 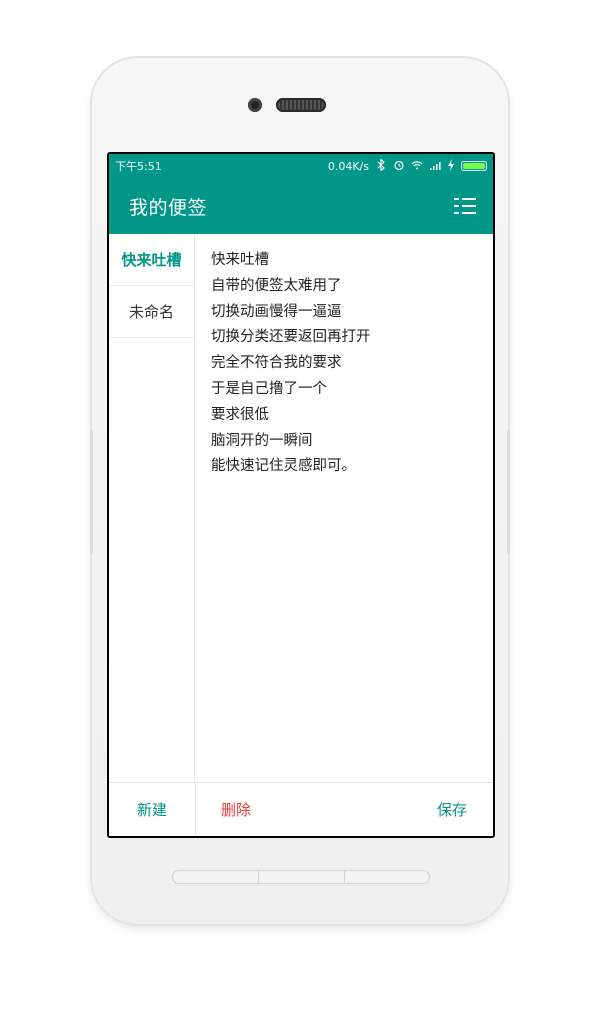 What do you see at coordinates (452, 809) in the screenshot?
I see `save-button: 保存` at bounding box center [452, 809].